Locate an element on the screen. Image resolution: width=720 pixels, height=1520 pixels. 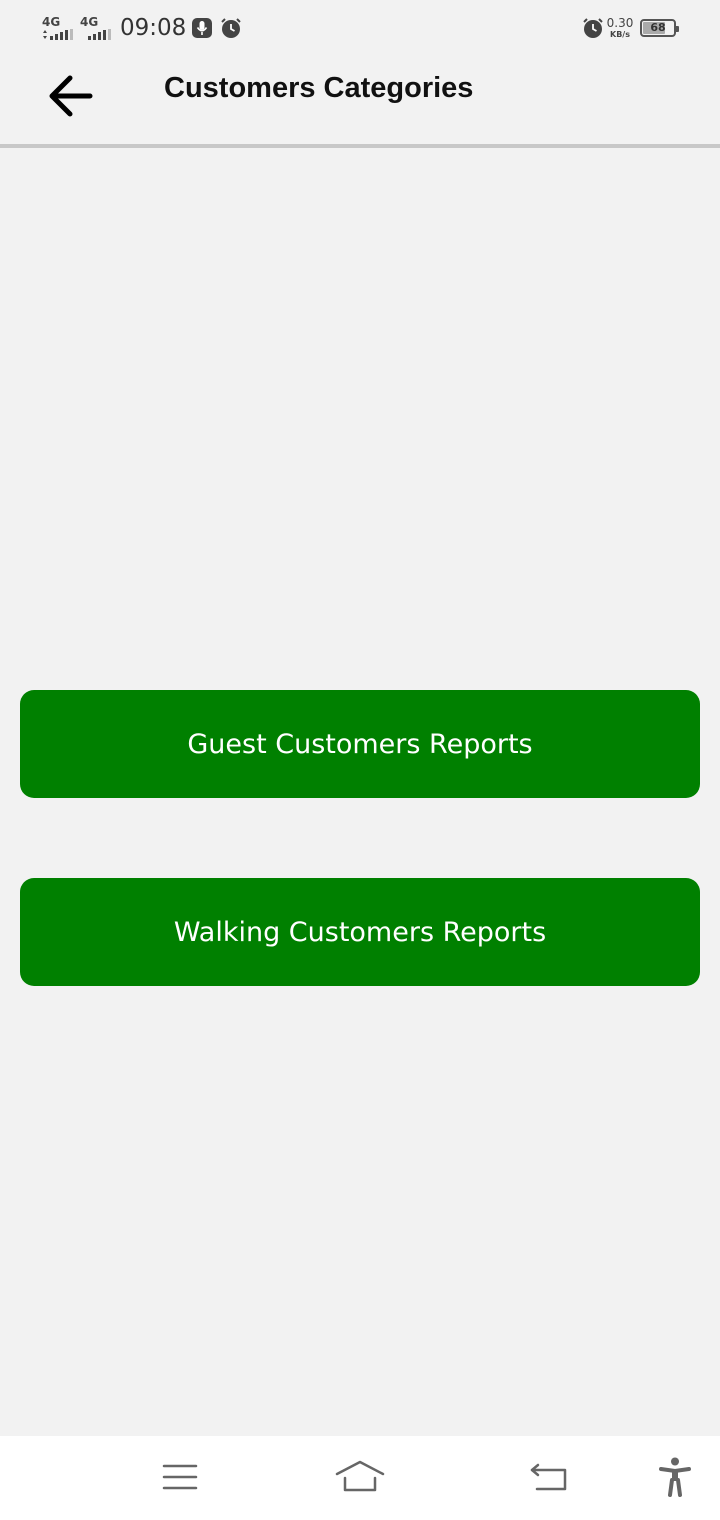
nav-home-button is located at coordinates (360, 1477).